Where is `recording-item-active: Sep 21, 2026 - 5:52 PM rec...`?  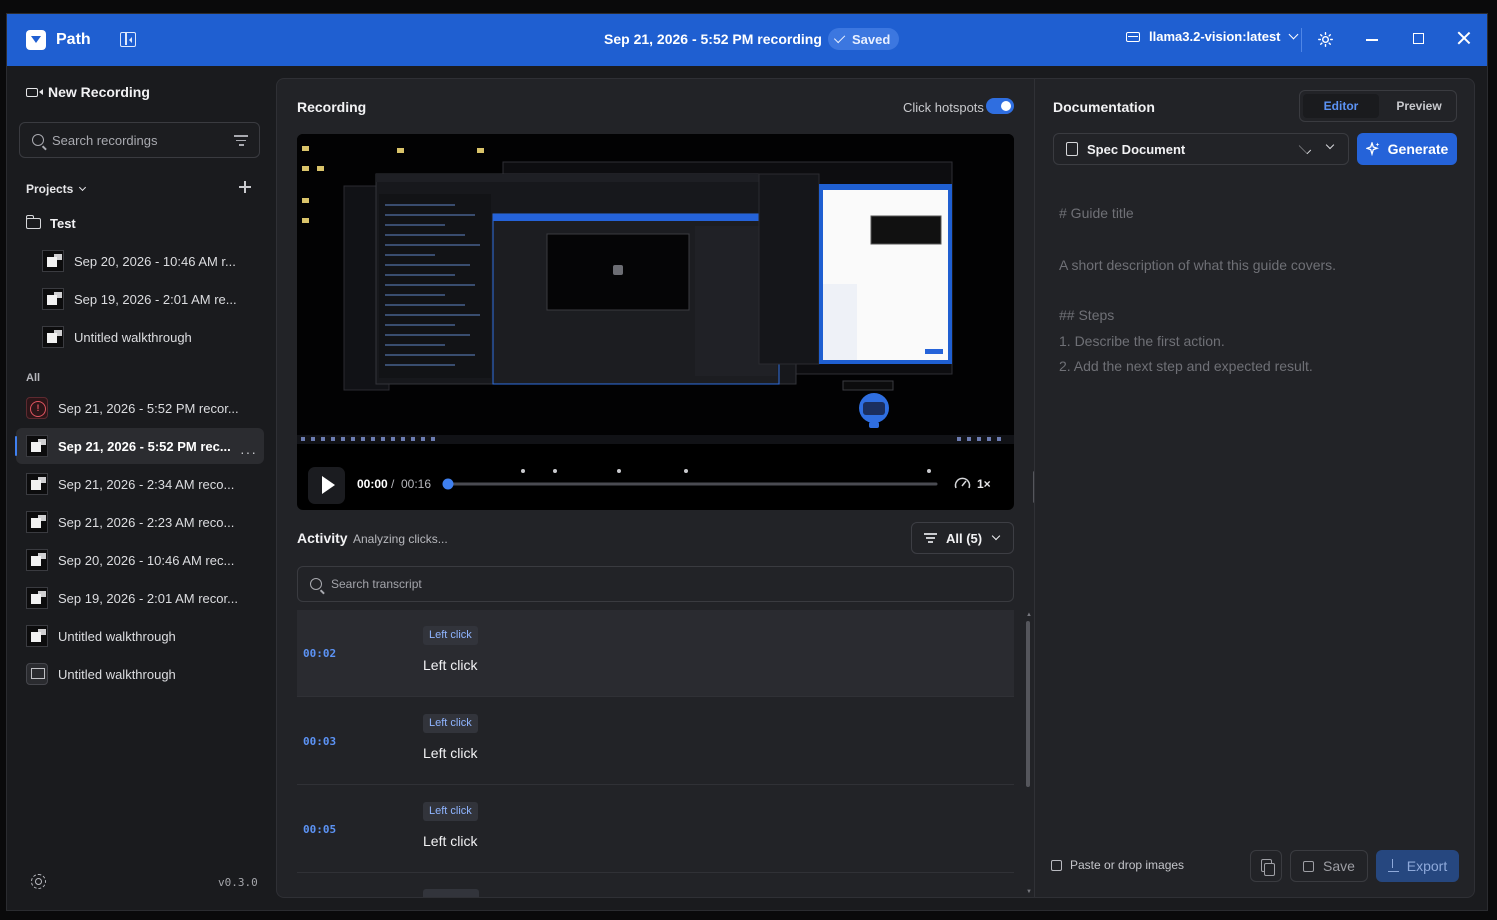
recording-item-active: Sep 21, 2026 - 5:52 PM rec... is located at coordinates (128, 446).